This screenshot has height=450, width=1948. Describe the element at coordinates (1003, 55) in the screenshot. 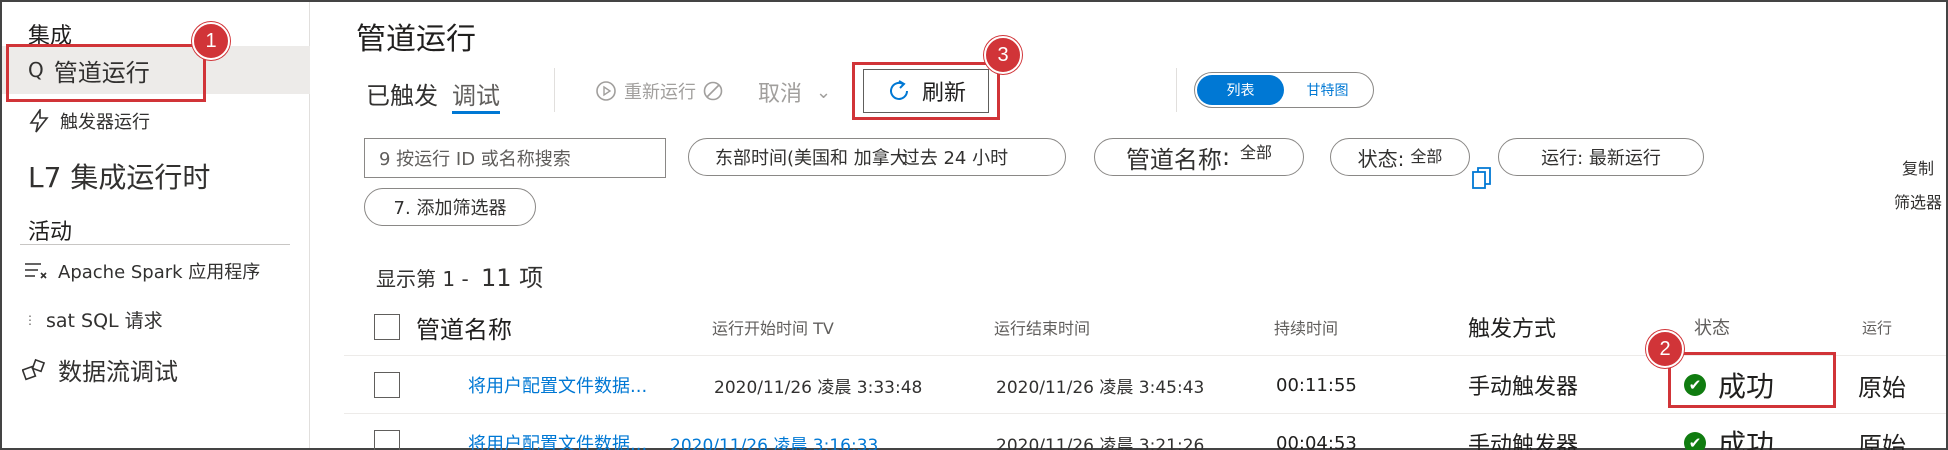

I see `callout-badge-3: 3` at that location.